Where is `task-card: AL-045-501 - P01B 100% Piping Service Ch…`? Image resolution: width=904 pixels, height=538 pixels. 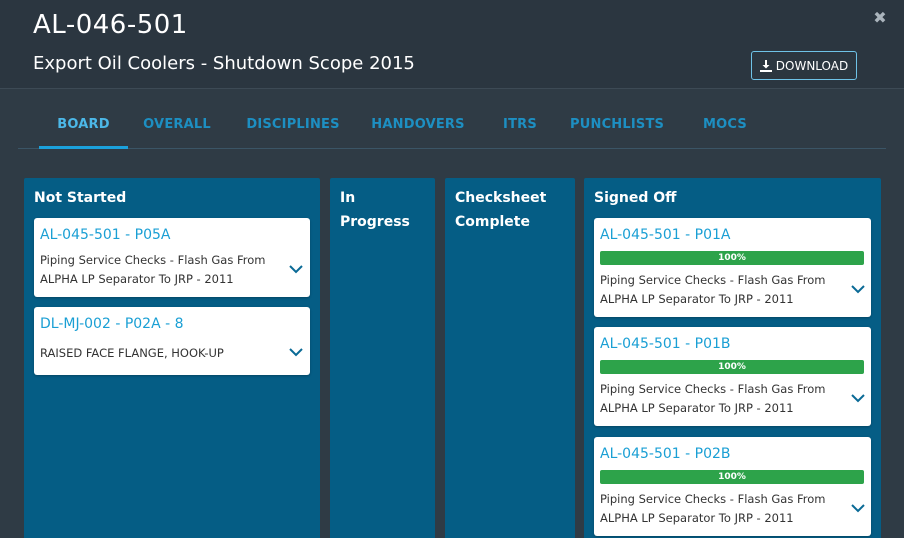
task-card: AL-045-501 - P01B 100% Piping Service Ch… is located at coordinates (732, 376).